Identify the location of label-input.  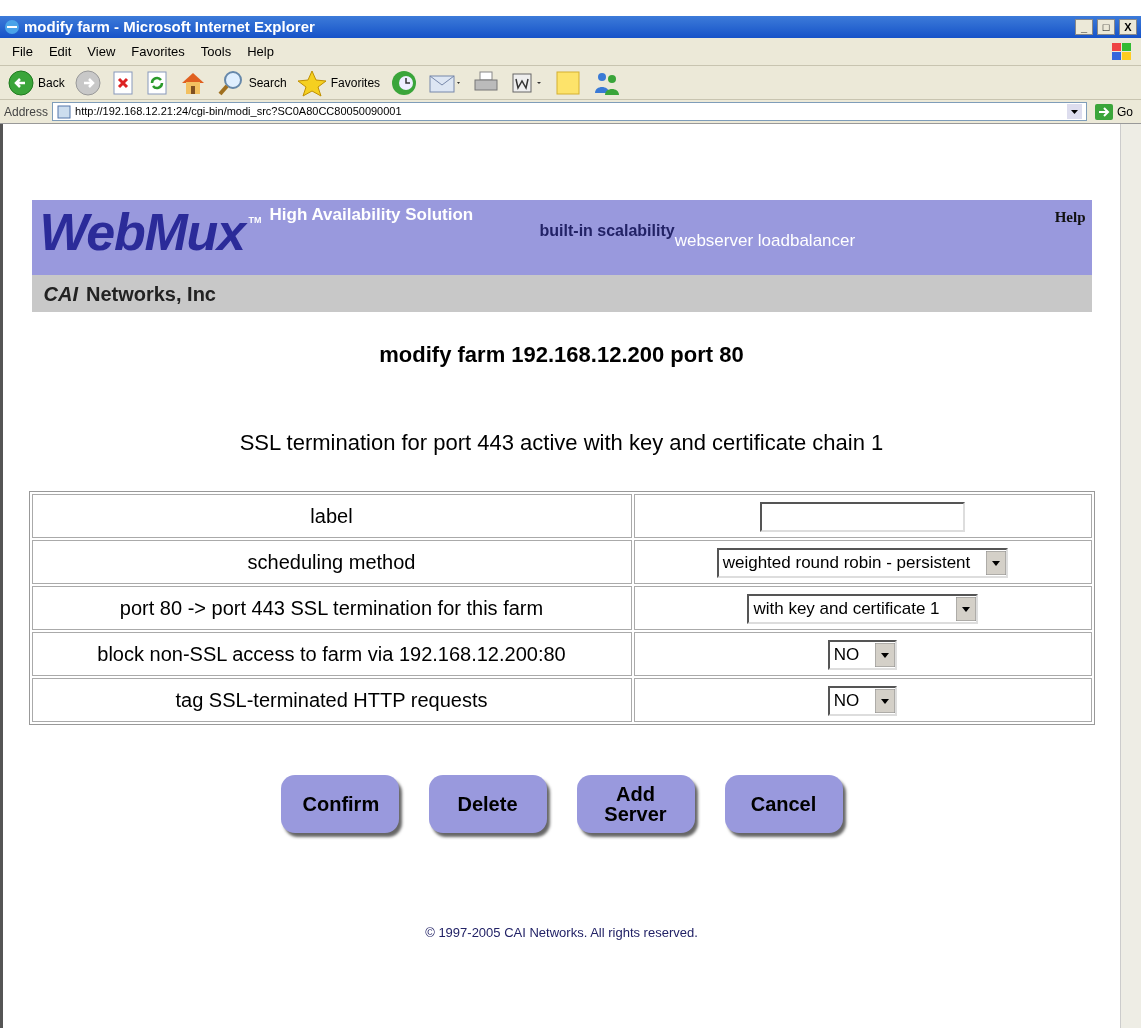
(862, 516).